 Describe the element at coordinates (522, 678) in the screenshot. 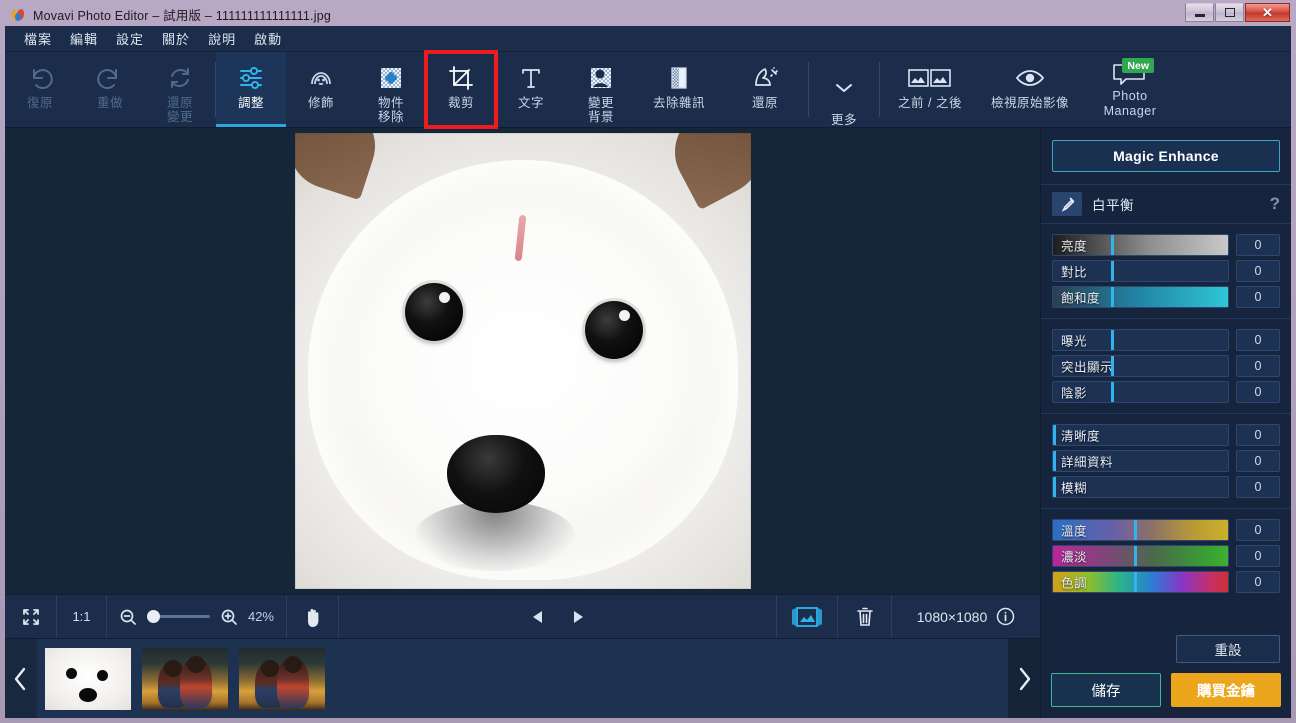

I see `filmstrip` at that location.